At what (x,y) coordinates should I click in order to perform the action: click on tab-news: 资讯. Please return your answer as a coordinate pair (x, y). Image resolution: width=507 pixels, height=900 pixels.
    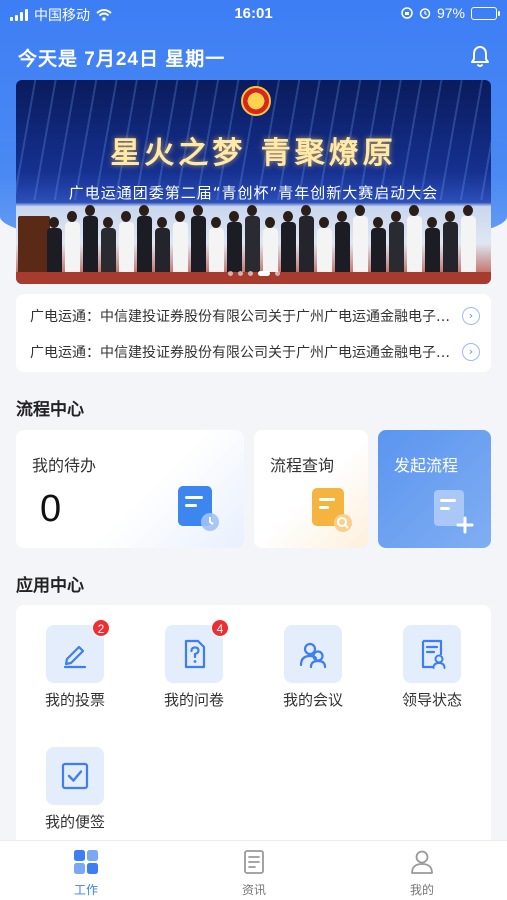
    Looking at the image, I should click on (254, 873).